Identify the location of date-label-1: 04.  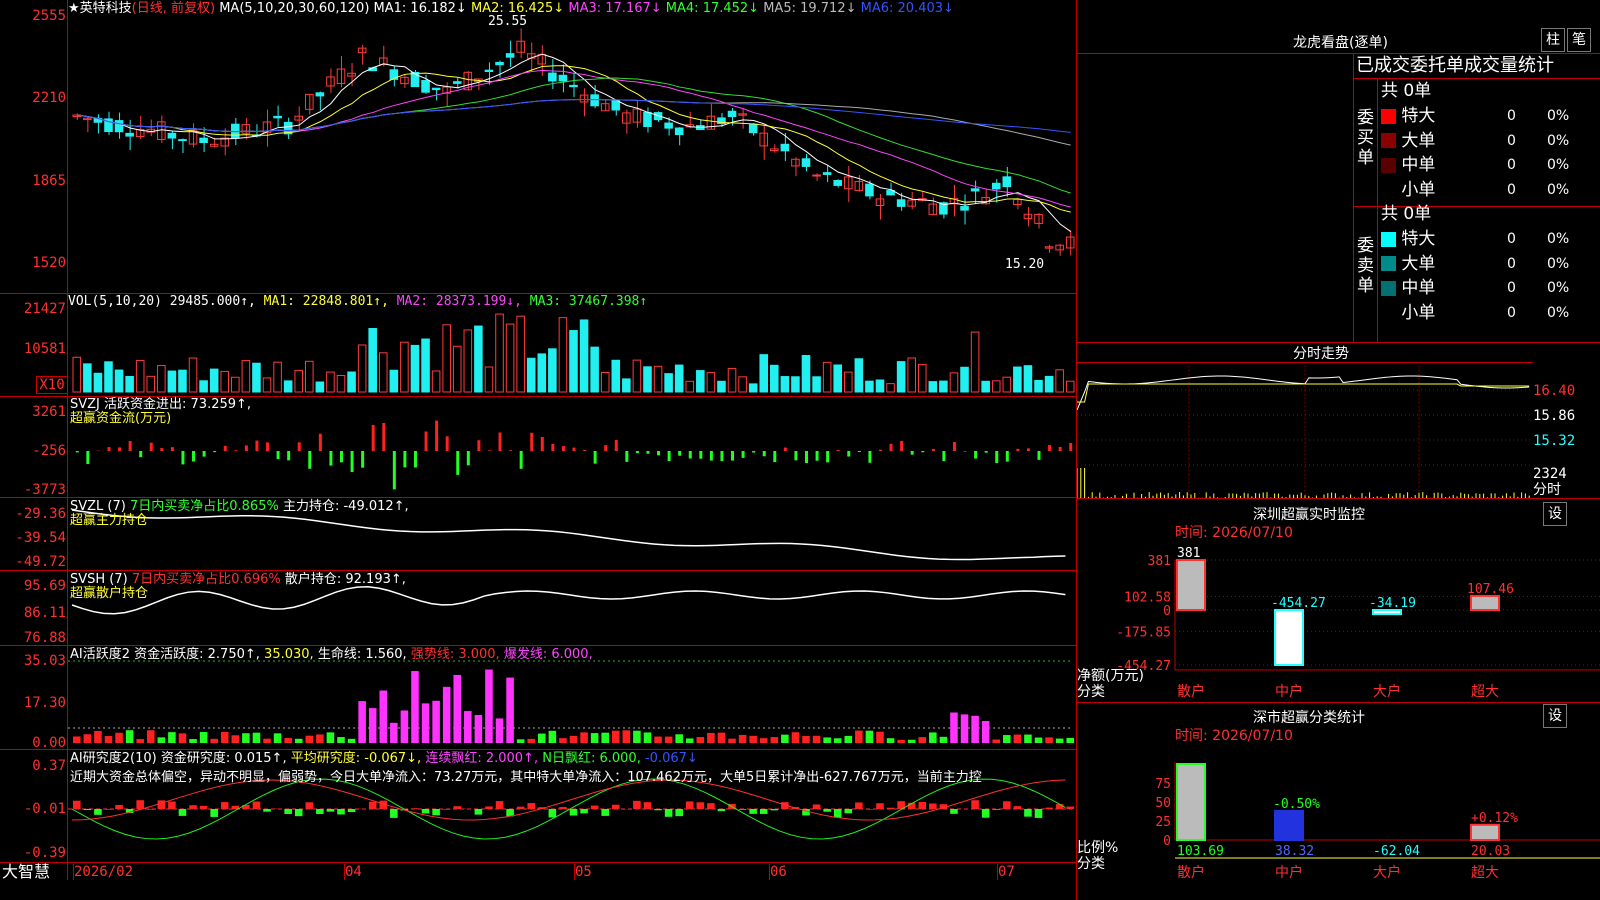
(353, 872).